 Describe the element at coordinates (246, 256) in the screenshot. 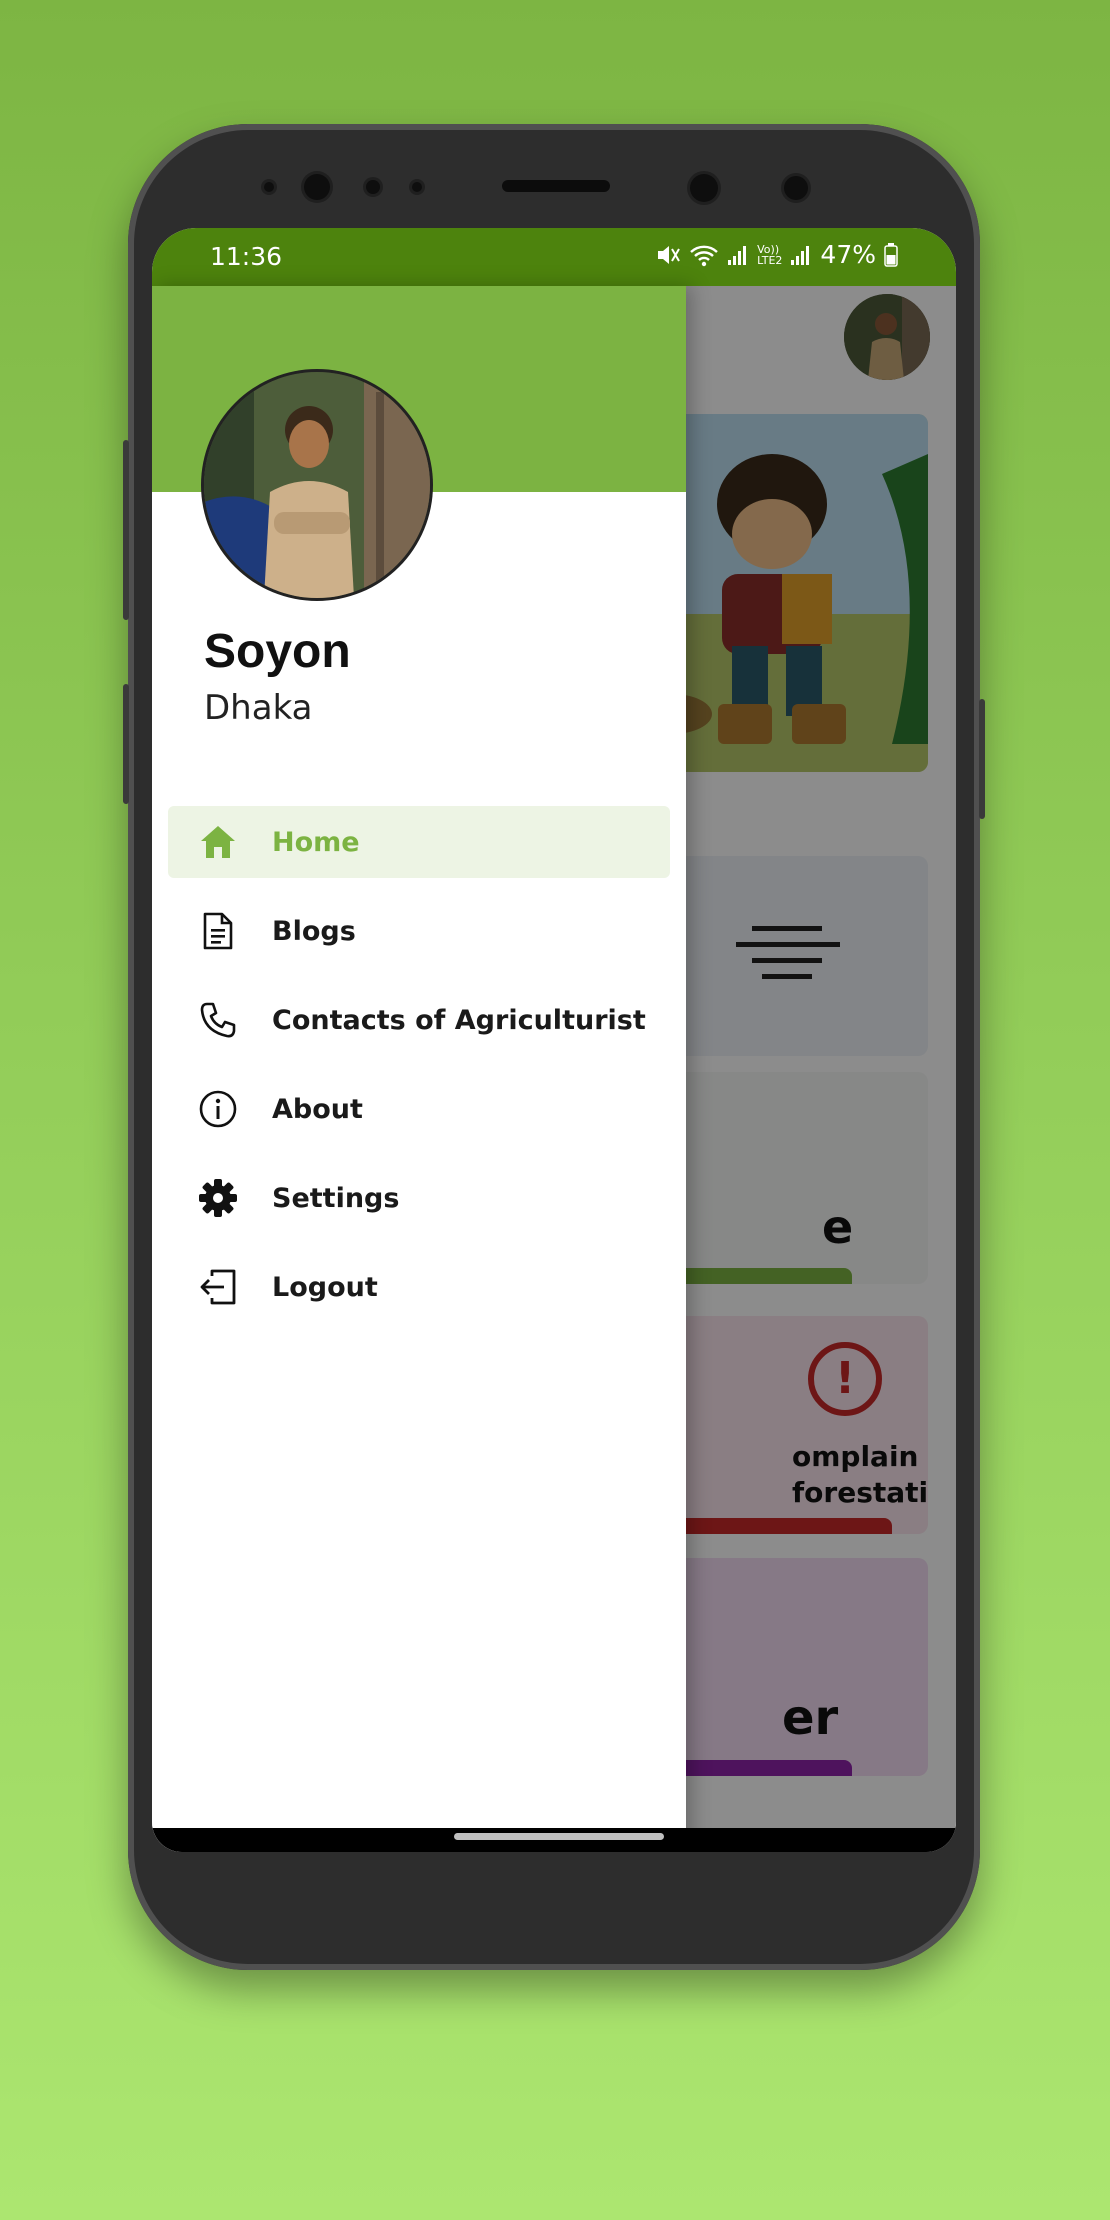

I see `status-time: 11:36` at that location.